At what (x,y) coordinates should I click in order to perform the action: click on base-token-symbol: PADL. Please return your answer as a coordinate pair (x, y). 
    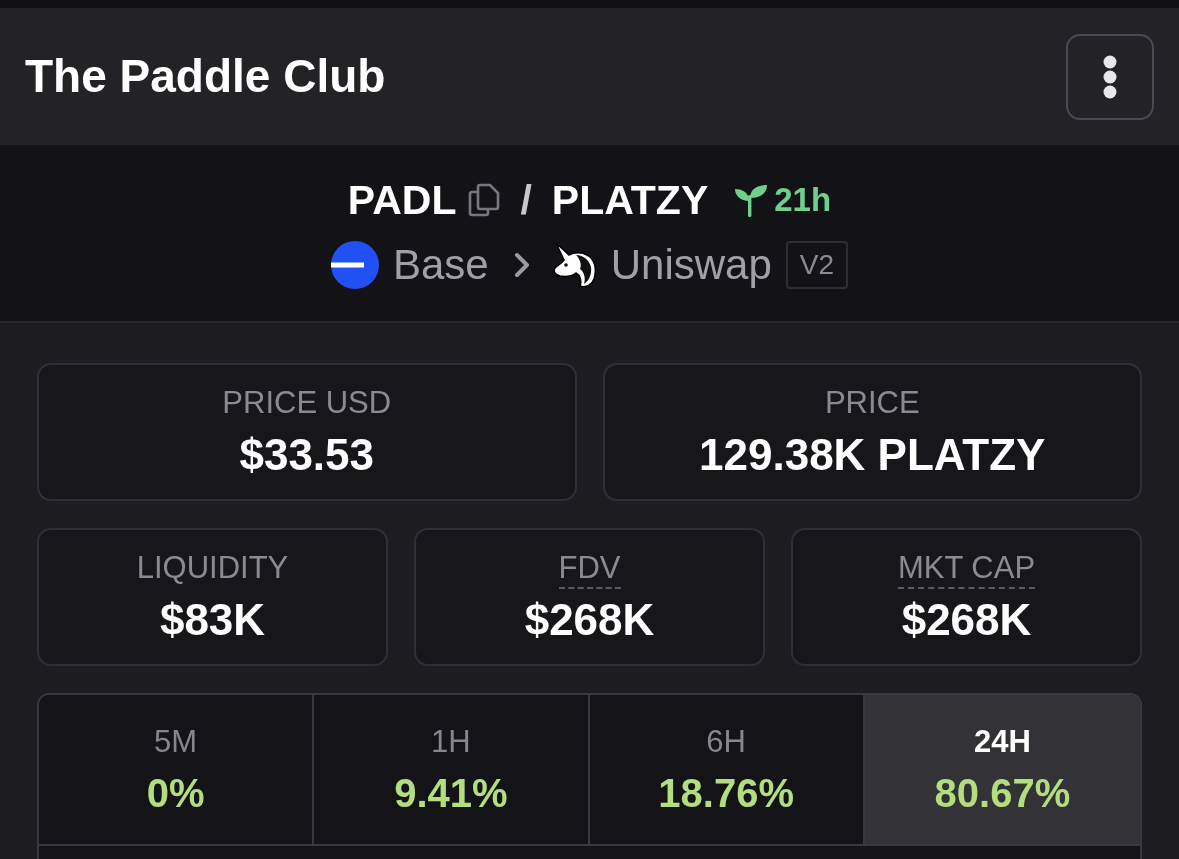
    Looking at the image, I should click on (402, 200).